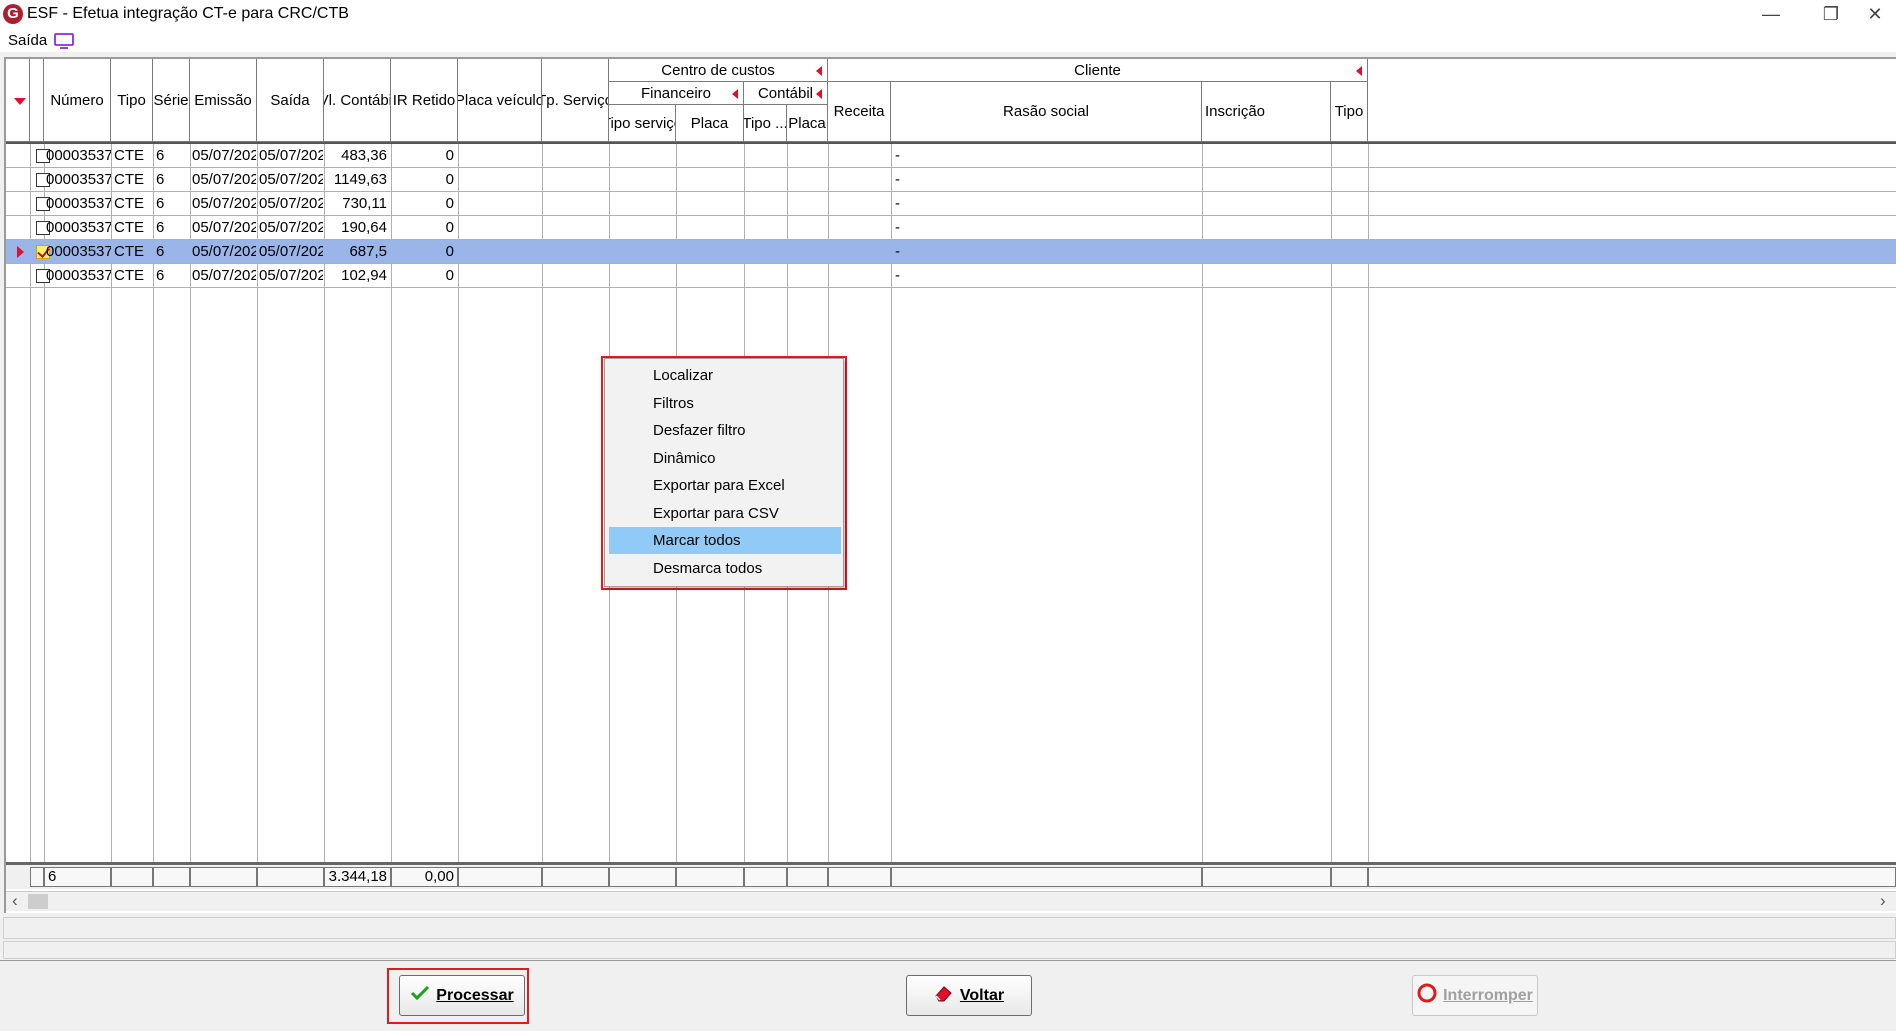 This screenshot has height=1031, width=1896. Describe the element at coordinates (1046, 112) in the screenshot. I see `header-rasao-social: Rasão social` at that location.